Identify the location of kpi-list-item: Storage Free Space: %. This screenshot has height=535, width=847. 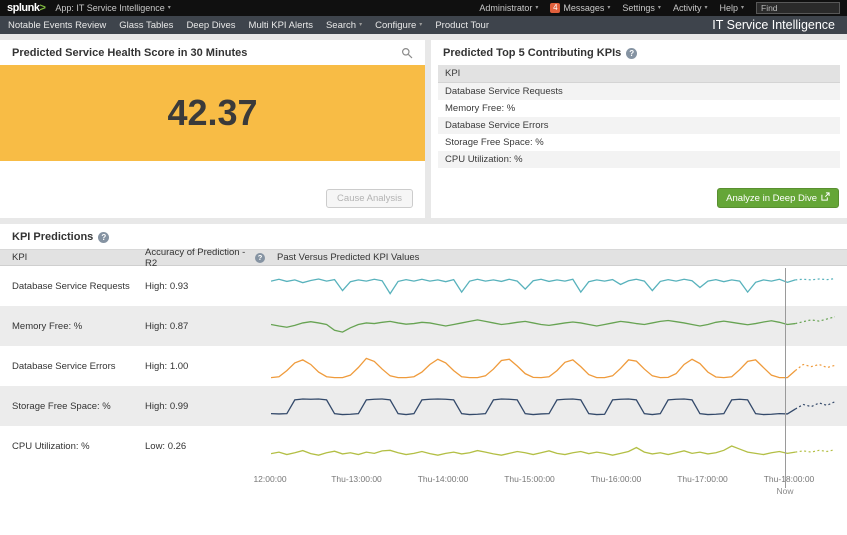
(639, 142).